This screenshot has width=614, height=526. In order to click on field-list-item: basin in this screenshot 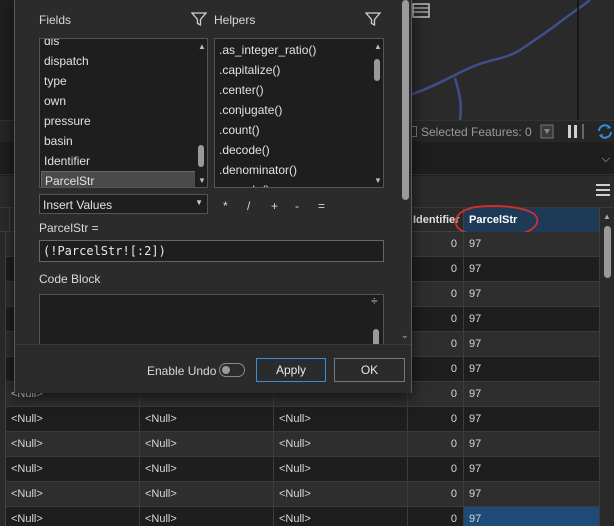, I will do `click(58, 141)`.